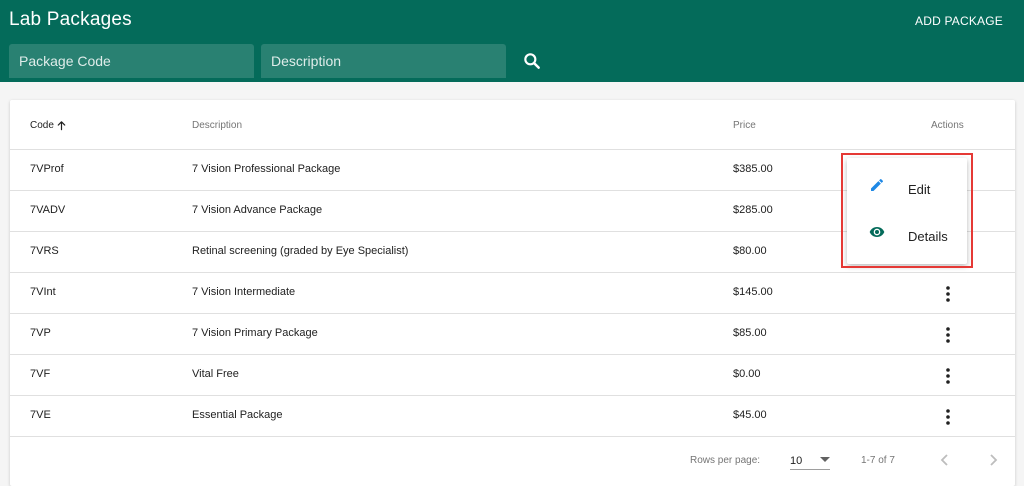 The image size is (1024, 486). I want to click on edit-icon, so click(877, 184).